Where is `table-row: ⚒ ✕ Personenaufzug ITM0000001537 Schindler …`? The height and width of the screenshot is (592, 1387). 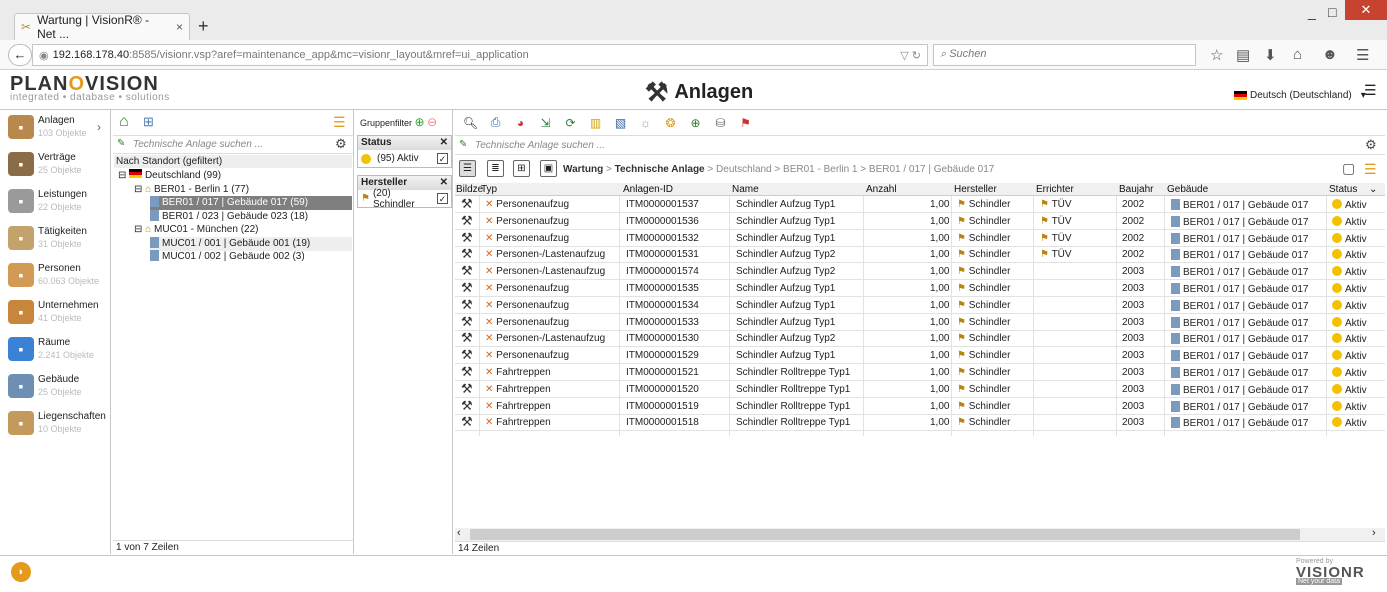
table-row: ⚒ ✕ Personenaufzug ITM0000001537 Schindler … is located at coordinates (920, 204).